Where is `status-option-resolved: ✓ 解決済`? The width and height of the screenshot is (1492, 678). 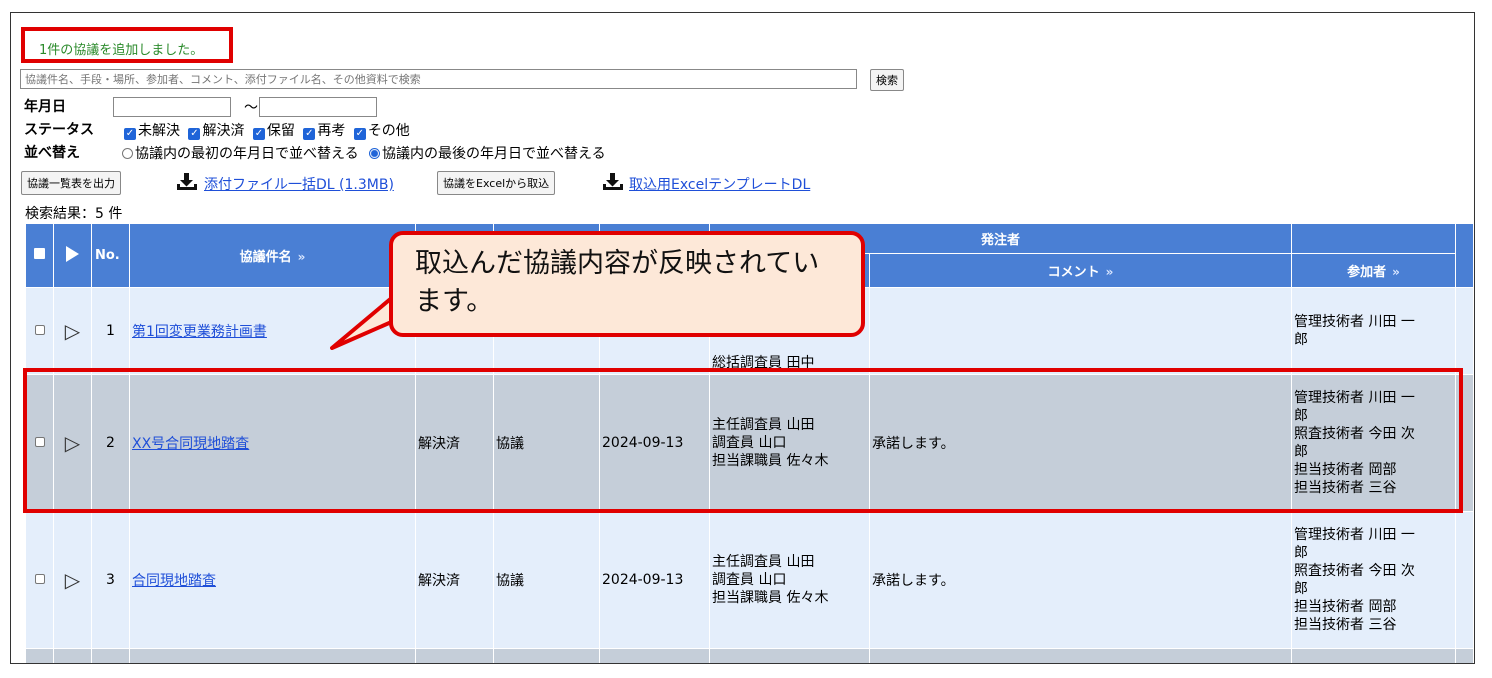 status-option-resolved: ✓ 解決済 is located at coordinates (214, 131).